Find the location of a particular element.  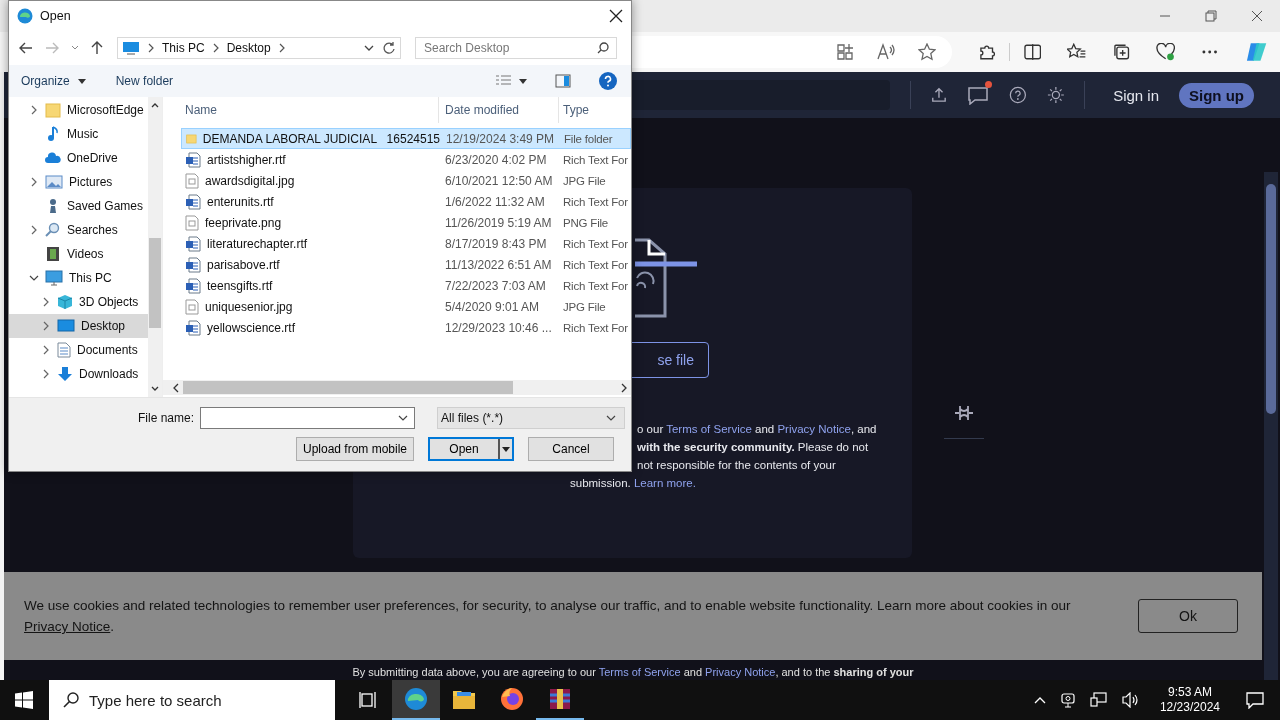

read-aloud-icon is located at coordinates (885, 52).